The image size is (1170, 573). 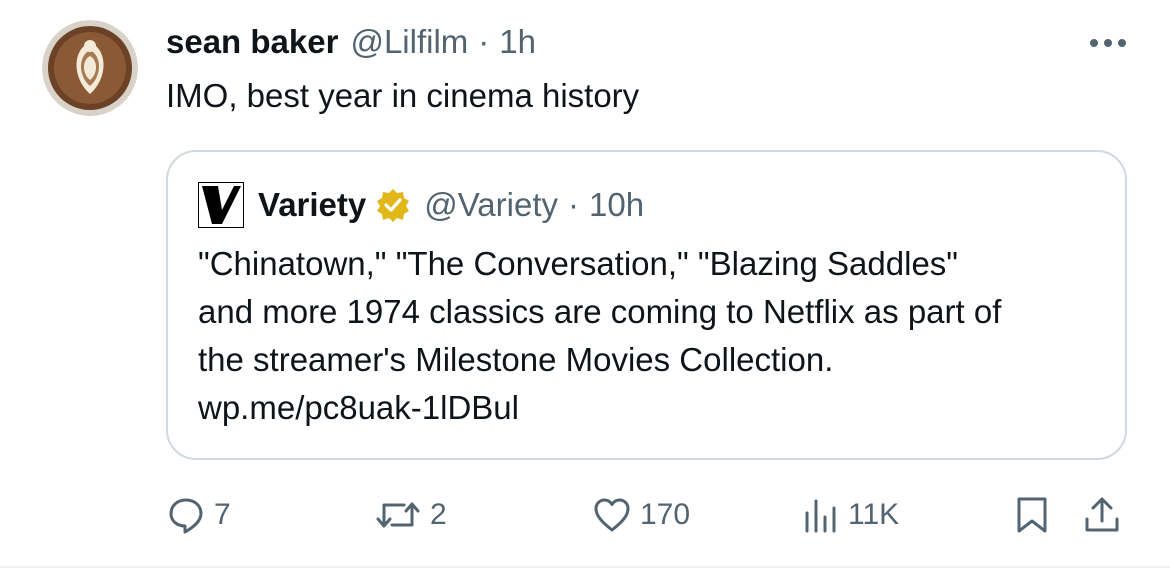 I want to click on more-options-button, so click(x=1108, y=43).